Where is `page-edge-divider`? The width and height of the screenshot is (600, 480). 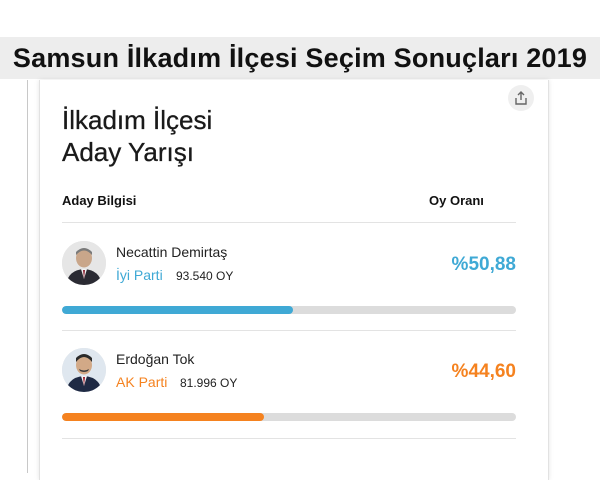
page-edge-divider is located at coordinates (27, 276).